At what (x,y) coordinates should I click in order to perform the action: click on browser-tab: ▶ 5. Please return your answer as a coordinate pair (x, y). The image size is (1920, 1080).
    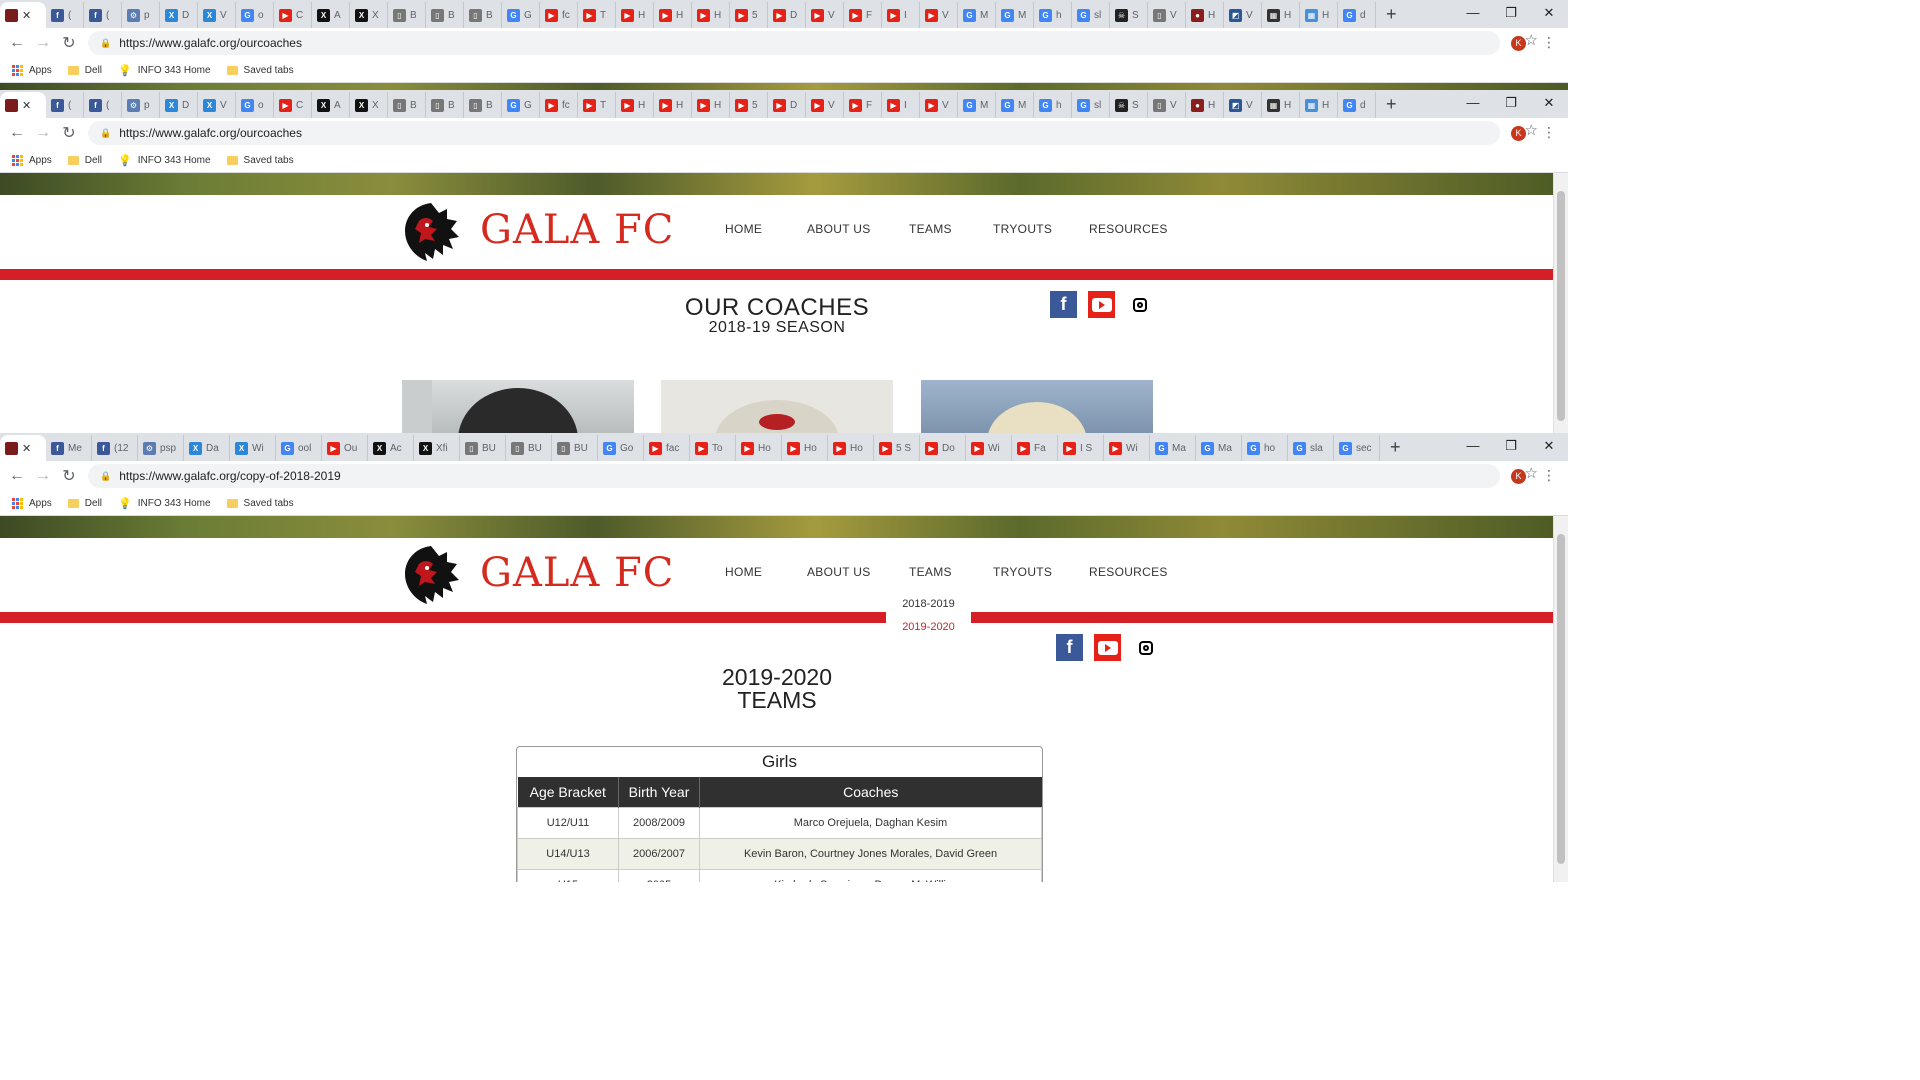
    Looking at the image, I should click on (749, 105).